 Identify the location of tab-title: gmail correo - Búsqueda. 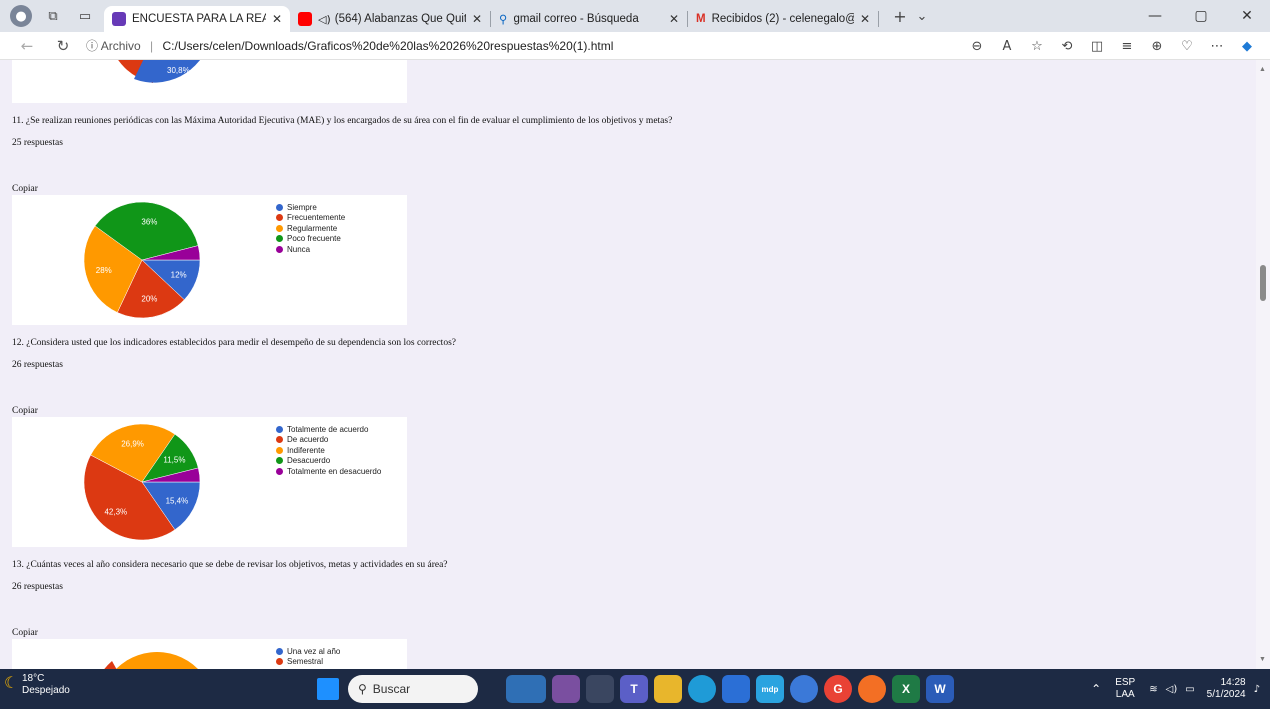
(576, 19).